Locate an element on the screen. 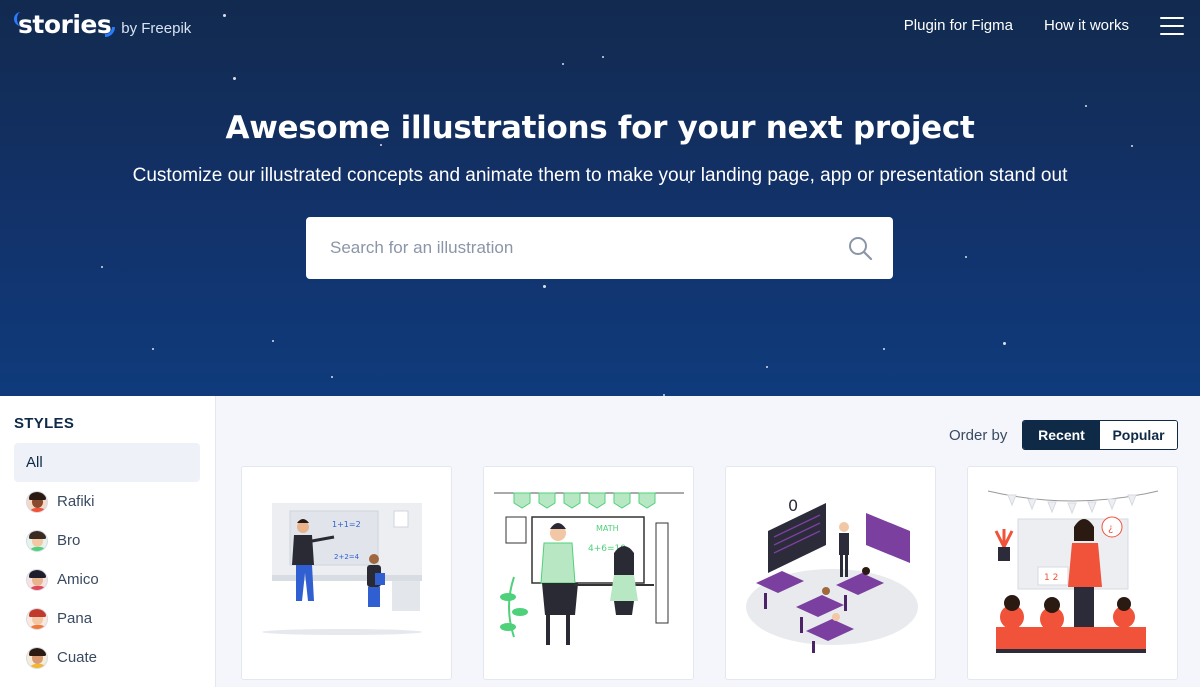 The image size is (1200, 687). pana-avatar-icon is located at coordinates (37, 618).